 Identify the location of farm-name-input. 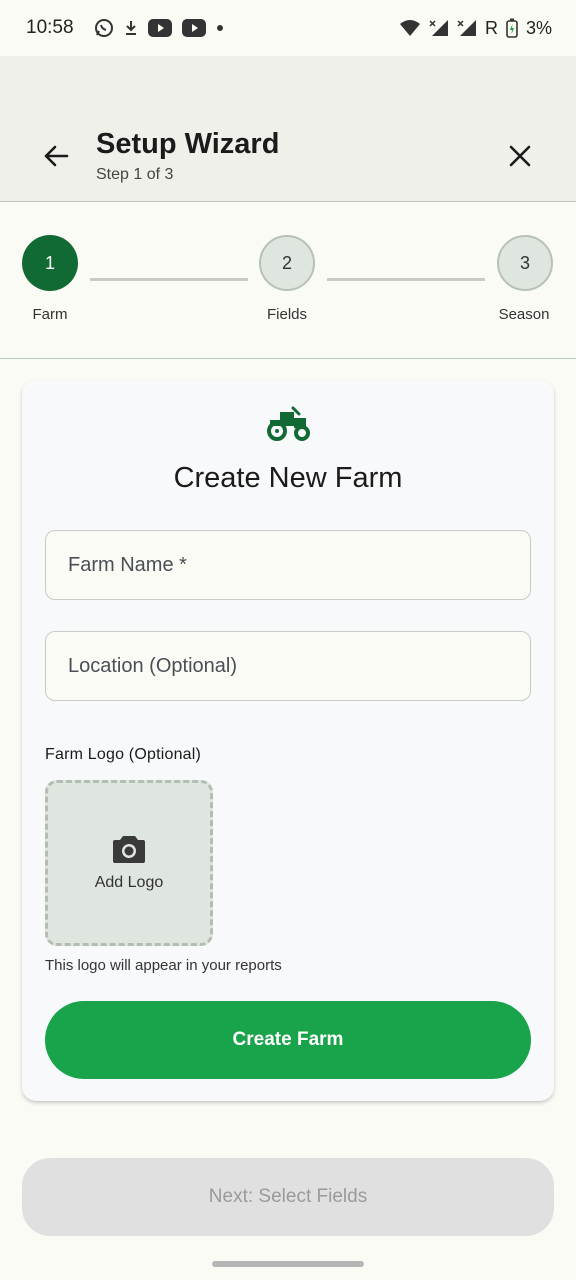
(288, 565).